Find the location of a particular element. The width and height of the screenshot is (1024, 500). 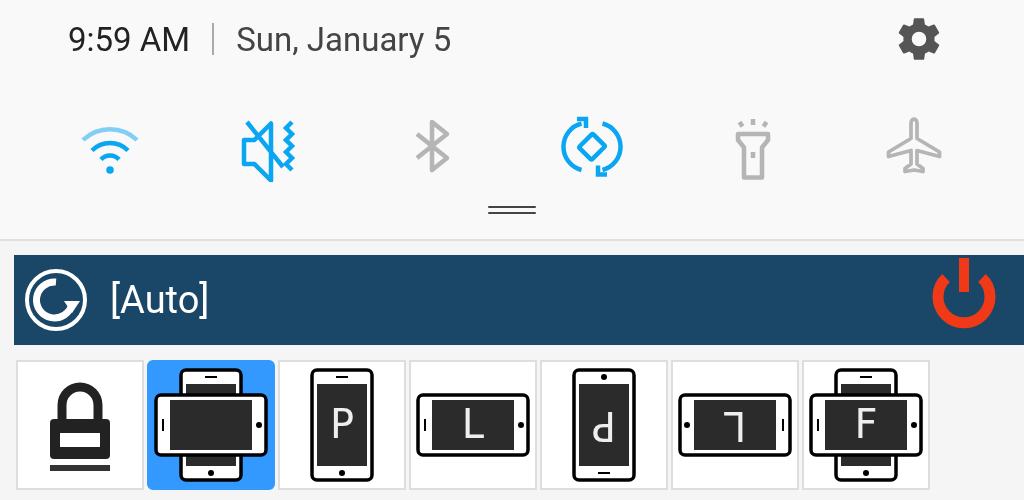

mode-letter: F is located at coordinates (866, 424).